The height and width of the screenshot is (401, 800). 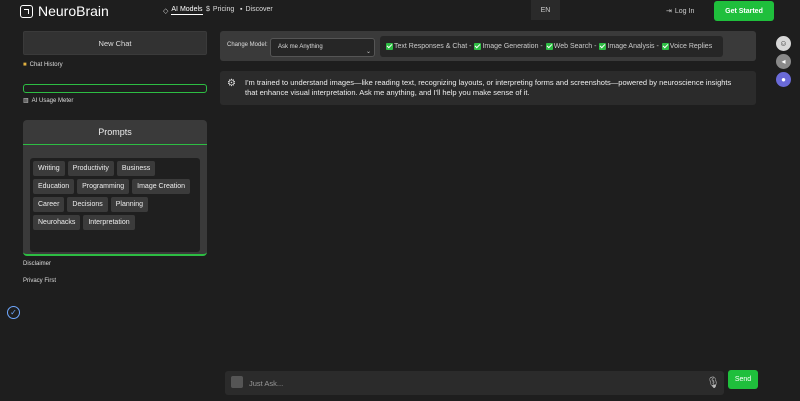 I want to click on chip-image-creation: Image Creation, so click(x=161, y=186).